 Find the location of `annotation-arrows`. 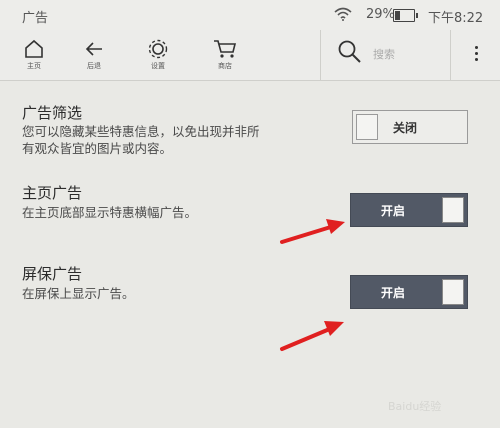

annotation-arrows is located at coordinates (312, 285).